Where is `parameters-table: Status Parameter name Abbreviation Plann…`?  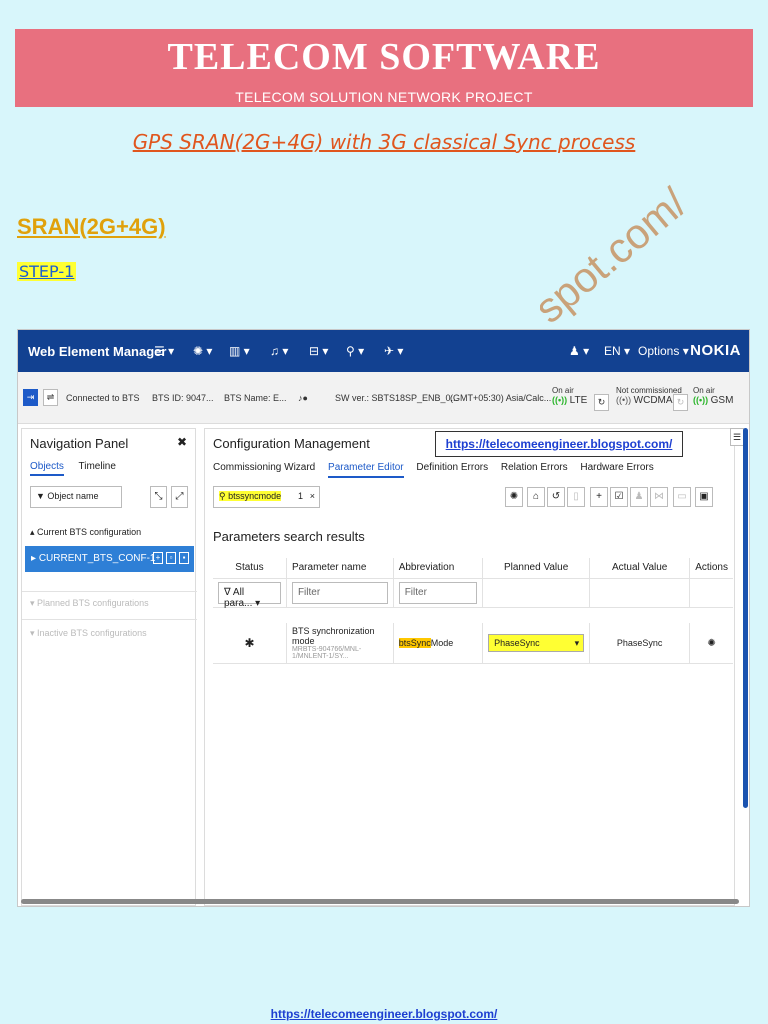 parameters-table: Status Parameter name Abbreviation Plann… is located at coordinates (473, 611).